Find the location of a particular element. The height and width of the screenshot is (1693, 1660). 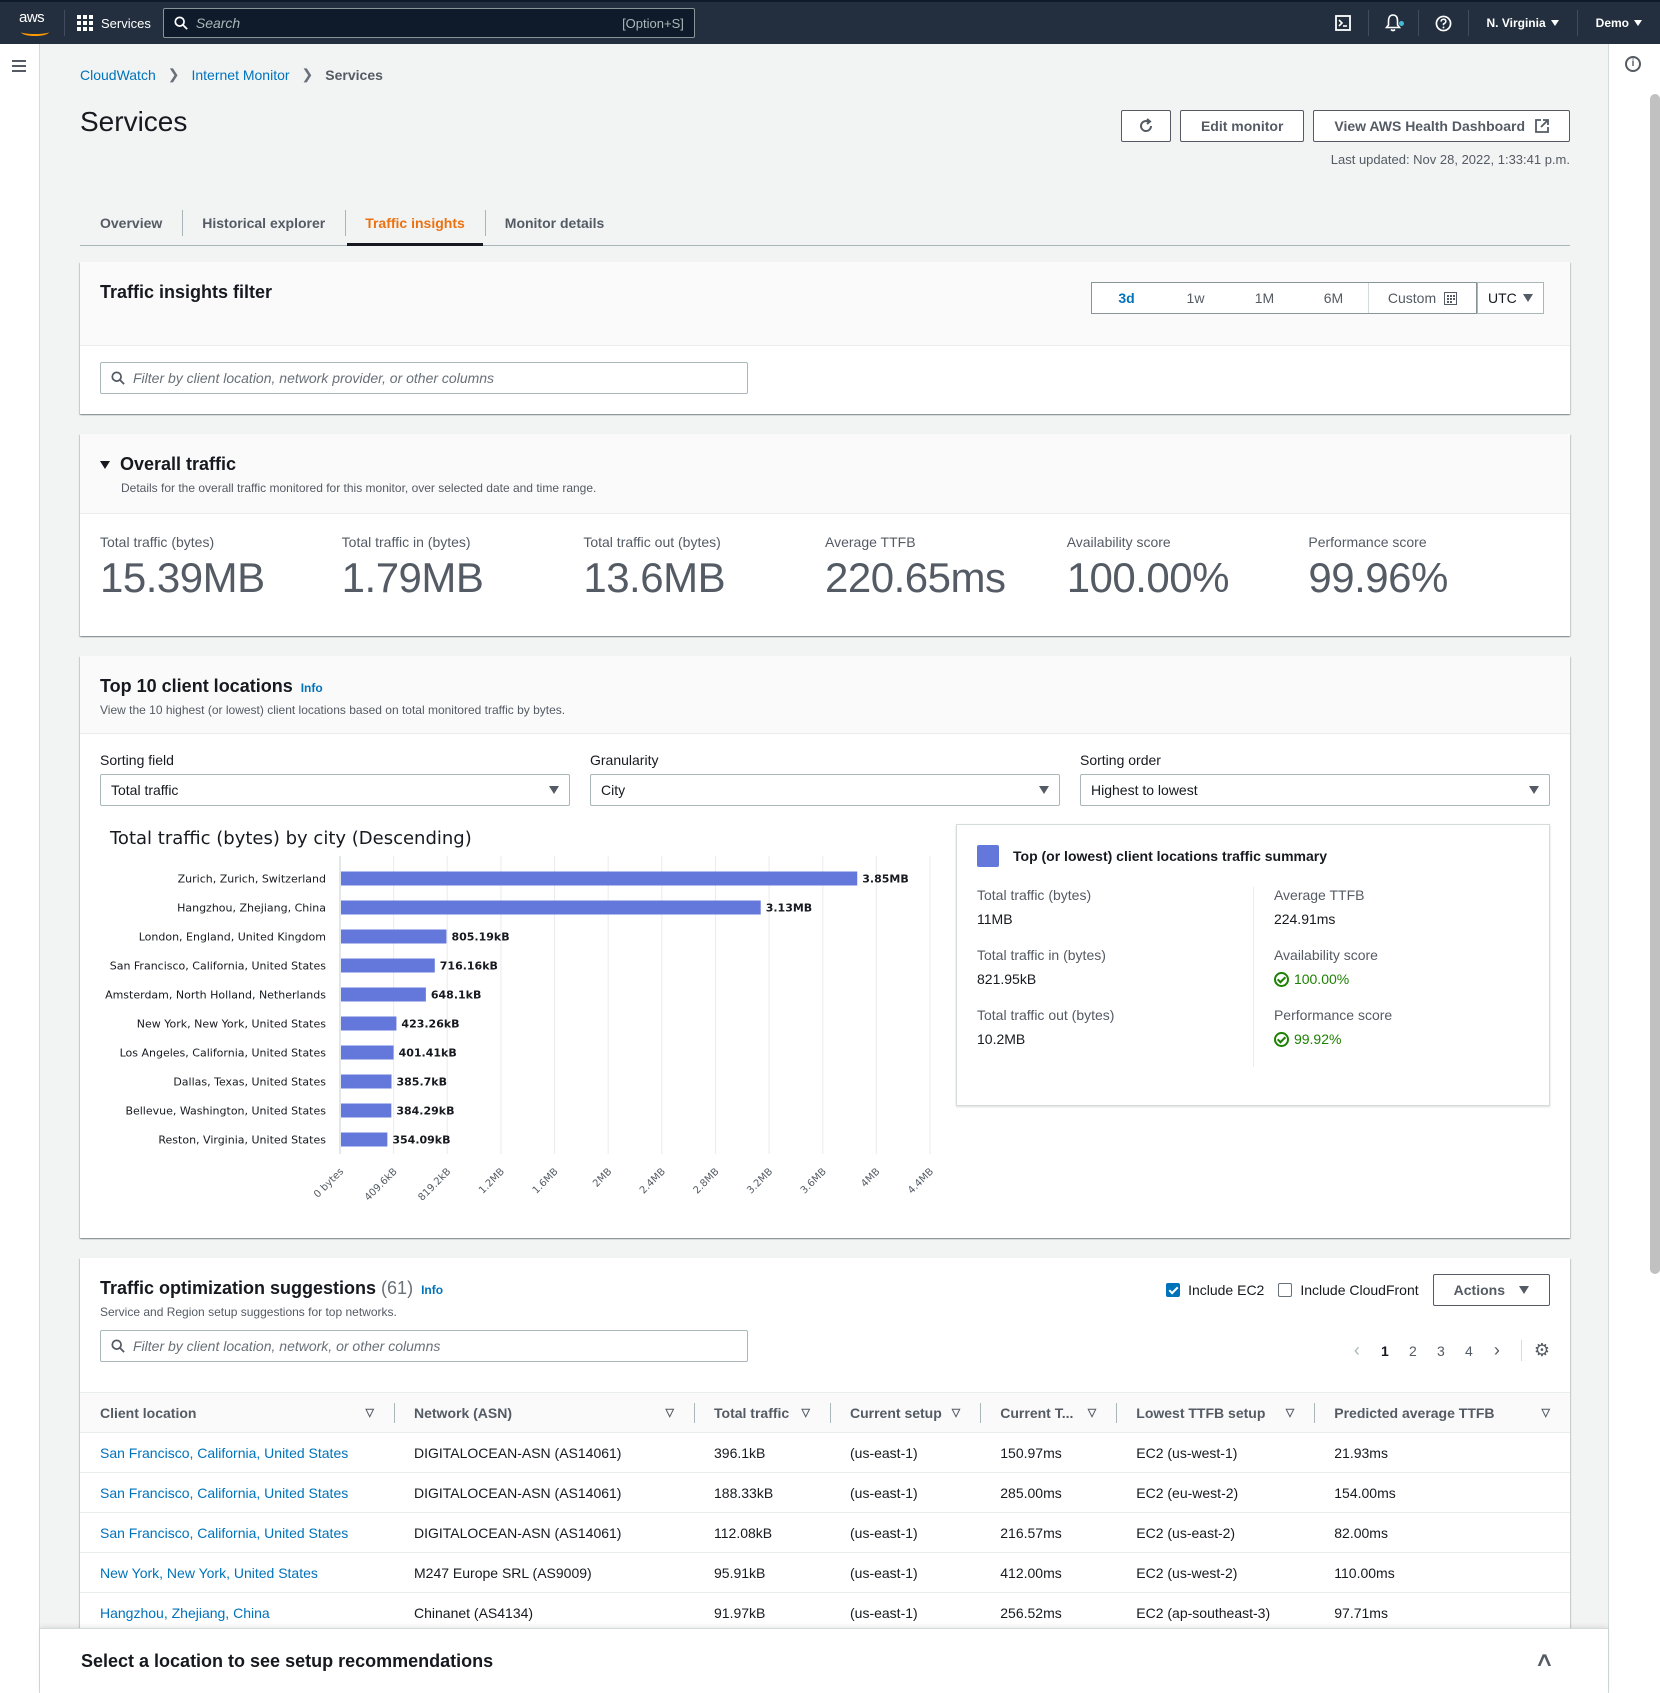

notifications-button is located at coordinates (1392, 23).